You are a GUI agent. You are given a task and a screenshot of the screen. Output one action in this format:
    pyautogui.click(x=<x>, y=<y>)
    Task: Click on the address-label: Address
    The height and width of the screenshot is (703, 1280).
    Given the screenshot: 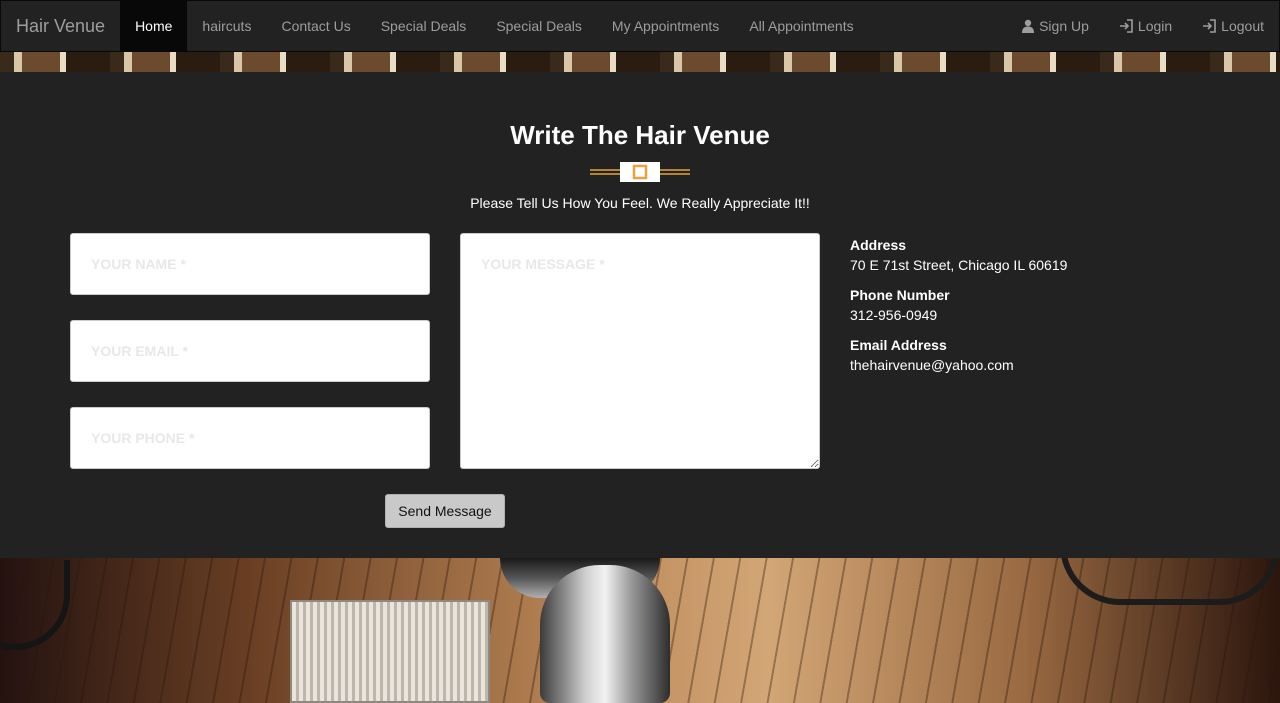 What is the action you would take?
    pyautogui.click(x=878, y=245)
    